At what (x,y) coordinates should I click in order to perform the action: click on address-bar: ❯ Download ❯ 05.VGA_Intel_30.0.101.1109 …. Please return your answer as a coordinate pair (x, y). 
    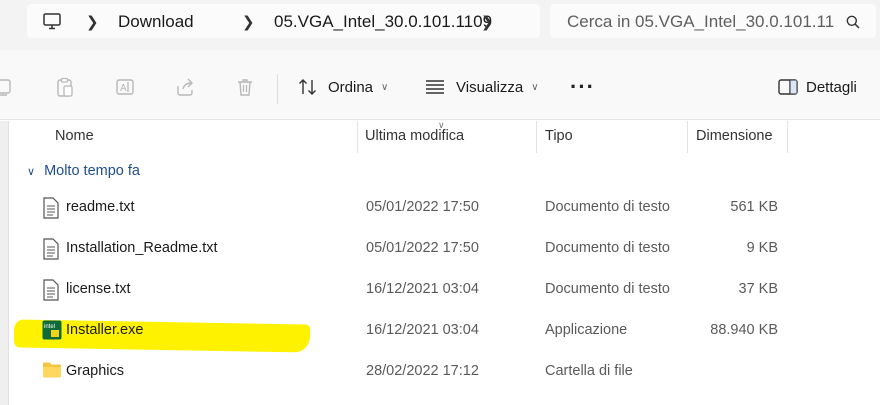
    Looking at the image, I should click on (283, 21).